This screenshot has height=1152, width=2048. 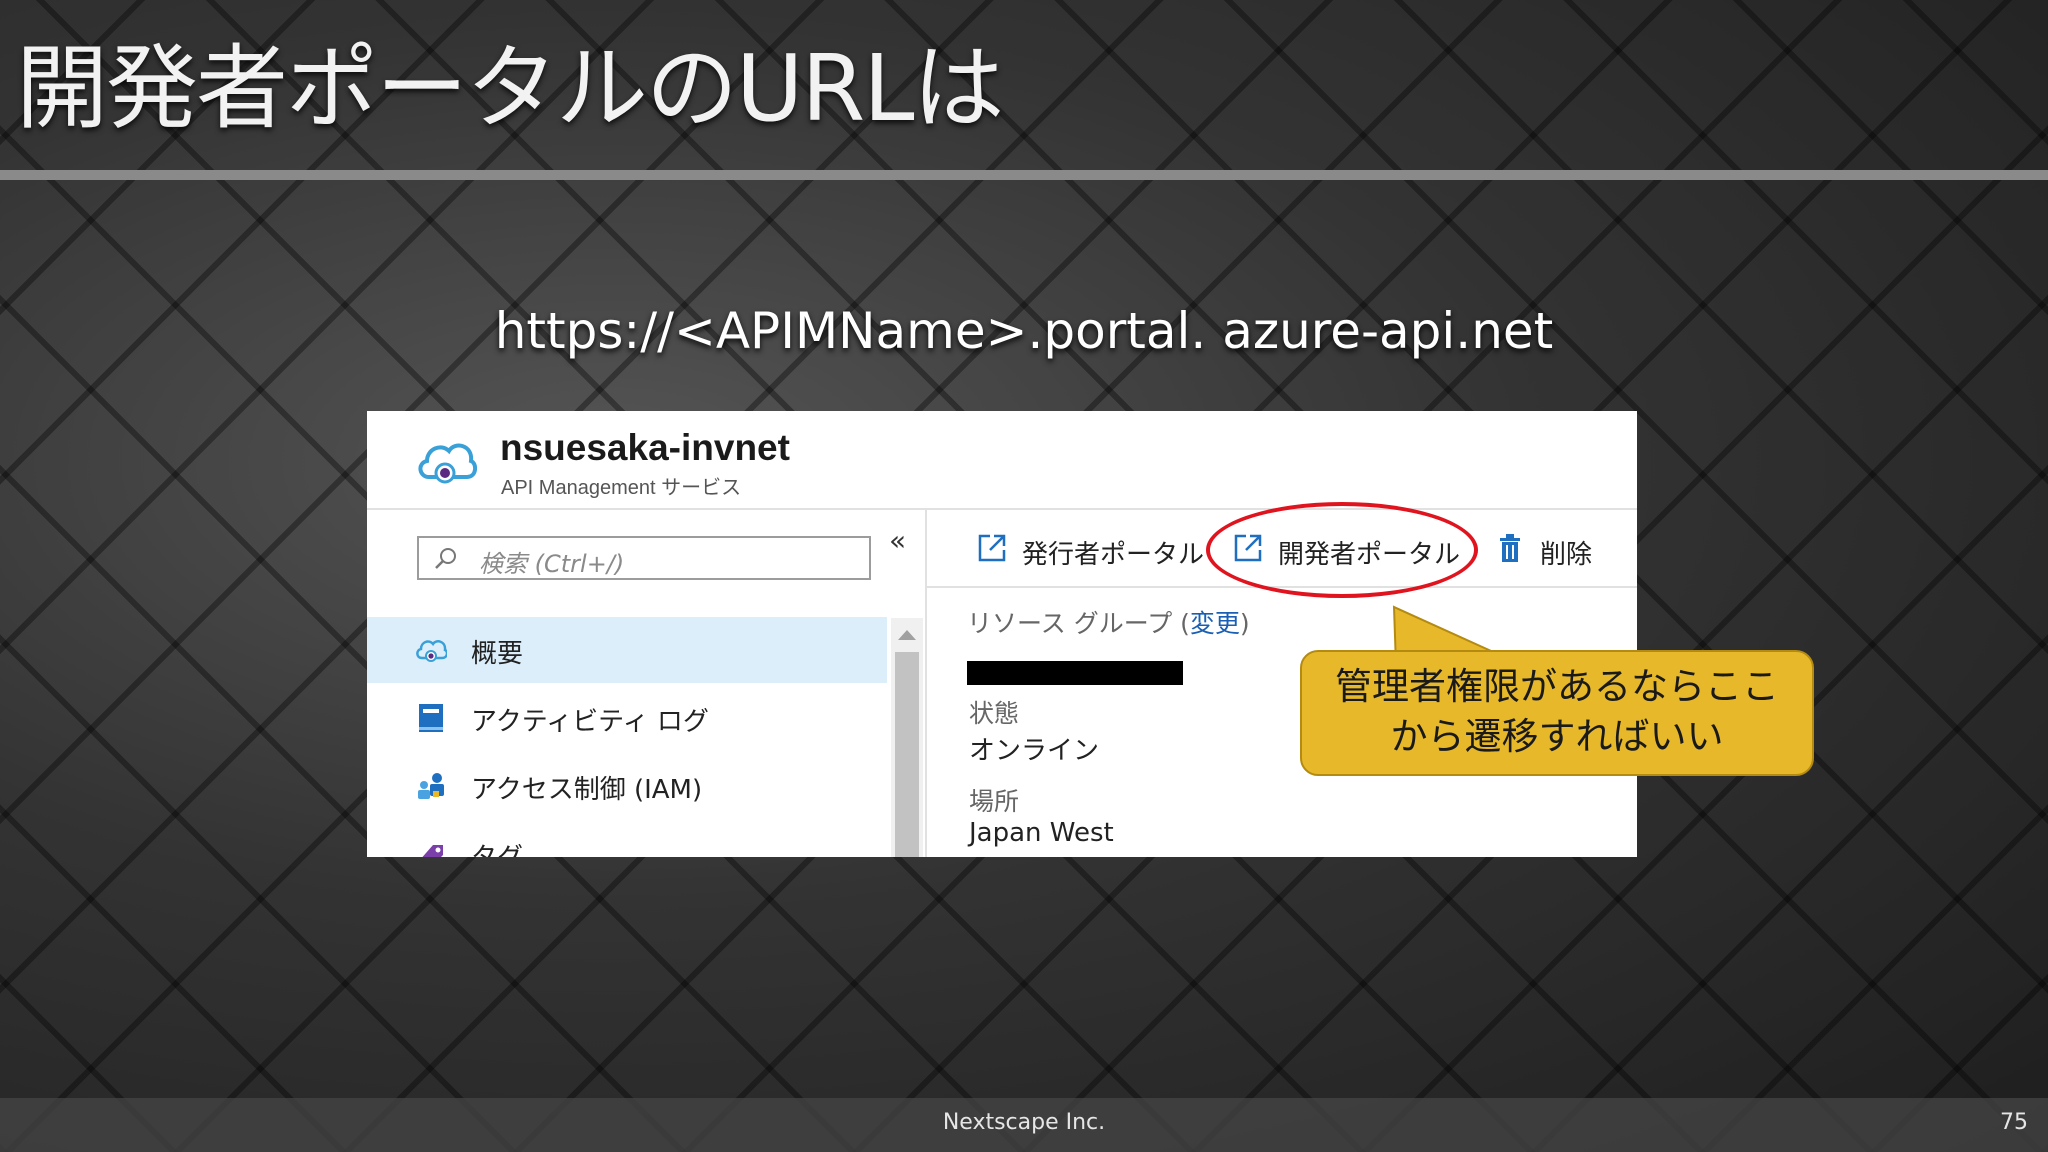 What do you see at coordinates (897, 540) in the screenshot?
I see `collapse-menu-button: «` at bounding box center [897, 540].